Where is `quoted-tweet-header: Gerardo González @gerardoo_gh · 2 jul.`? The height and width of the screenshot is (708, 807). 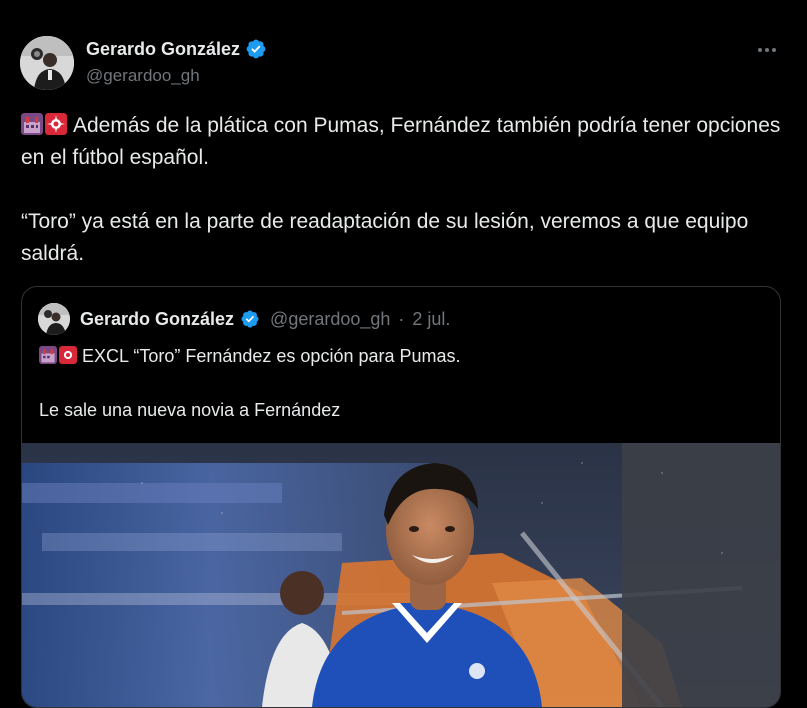 quoted-tweet-header: Gerardo González @gerardoo_gh · 2 jul. is located at coordinates (244, 319).